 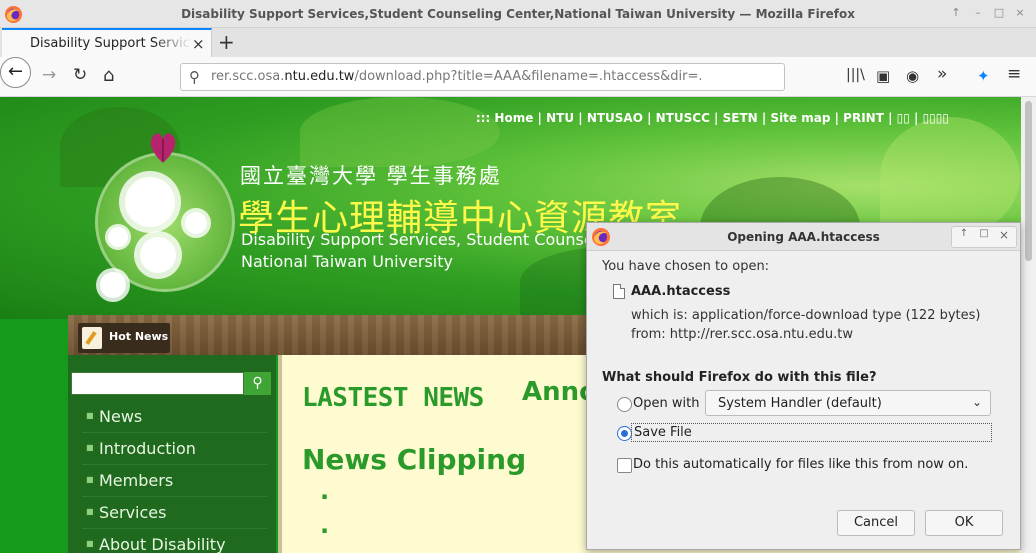 I want to click on dialog-restore-button: ↑, so click(x=964, y=236).